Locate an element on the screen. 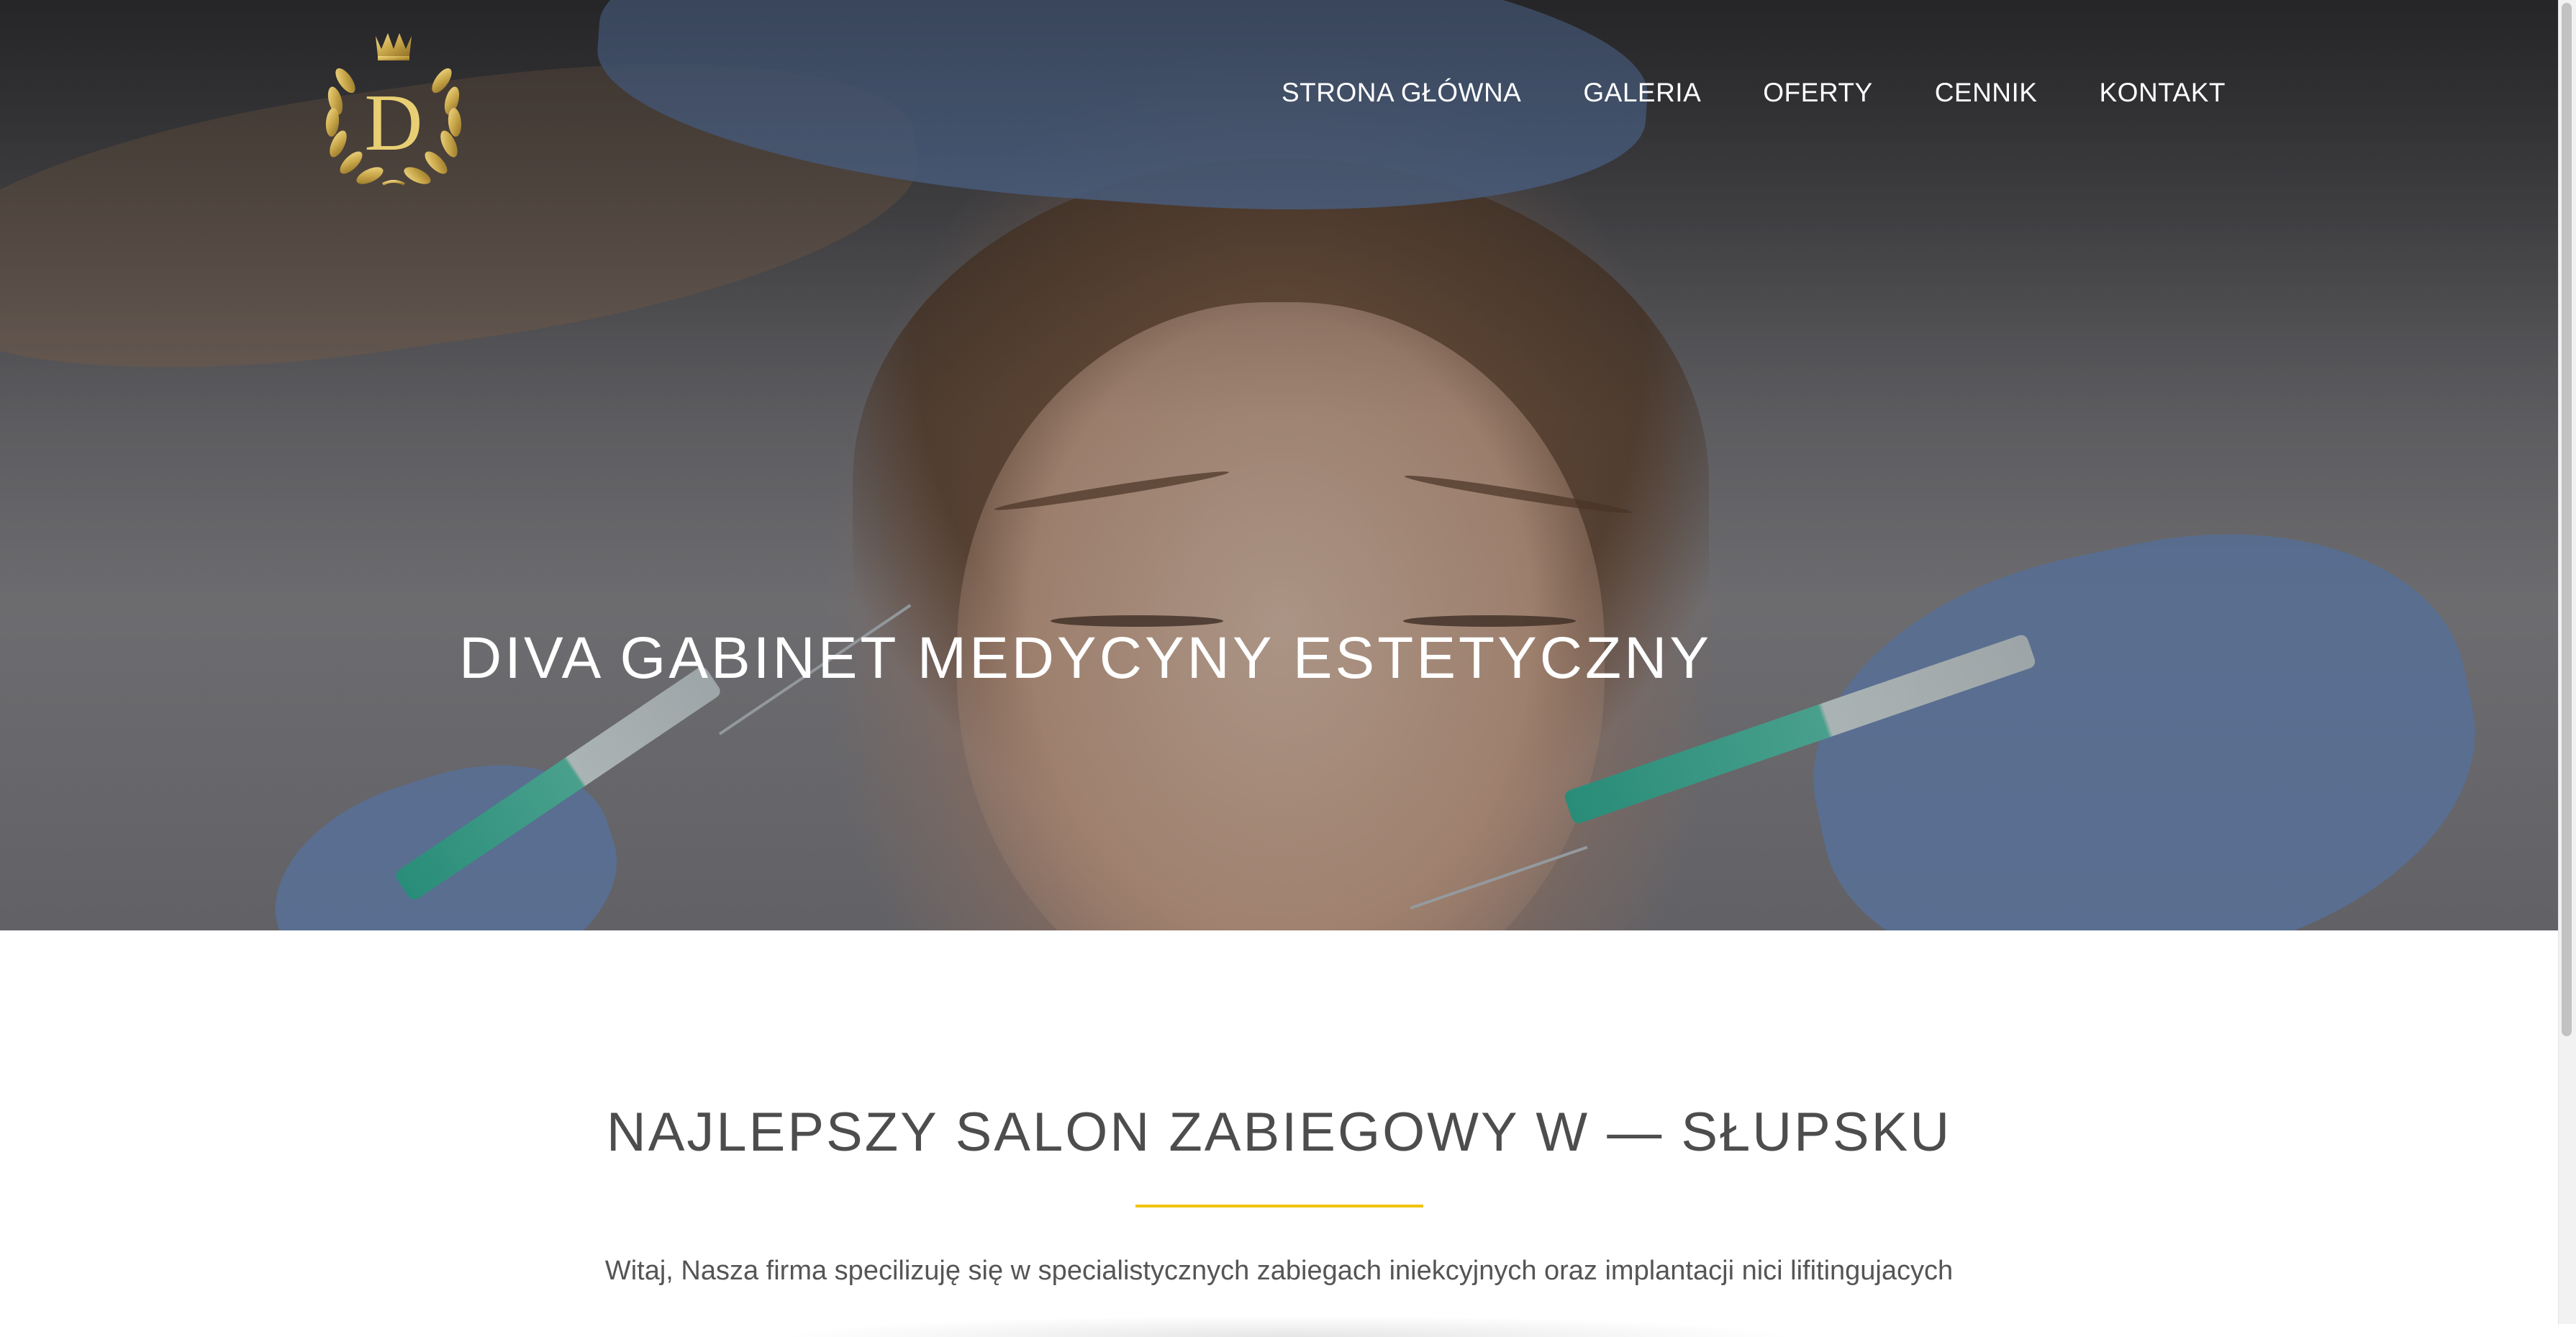 Image resolution: width=2576 pixels, height=1337 pixels. nav-item-cennik: CENNIK is located at coordinates (1986, 95).